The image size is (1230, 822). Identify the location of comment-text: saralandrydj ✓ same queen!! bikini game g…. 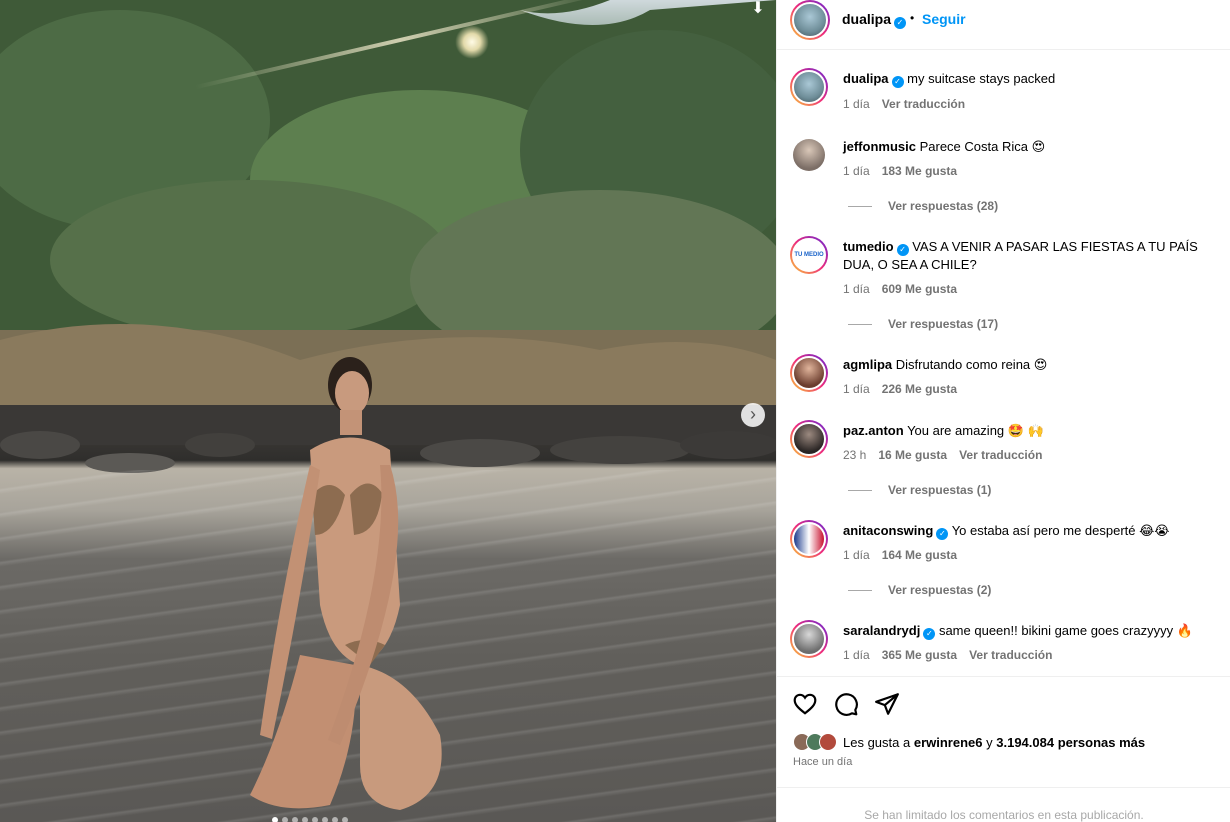
(1036, 631).